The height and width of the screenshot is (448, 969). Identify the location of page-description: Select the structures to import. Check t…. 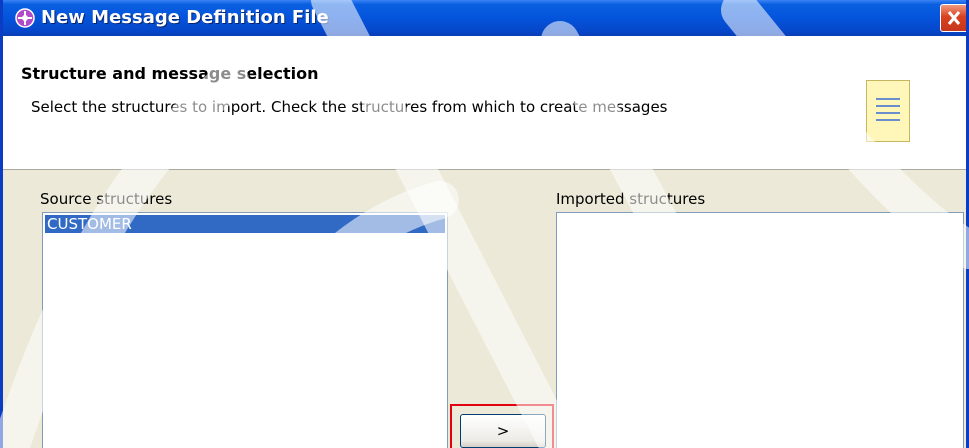
(349, 107).